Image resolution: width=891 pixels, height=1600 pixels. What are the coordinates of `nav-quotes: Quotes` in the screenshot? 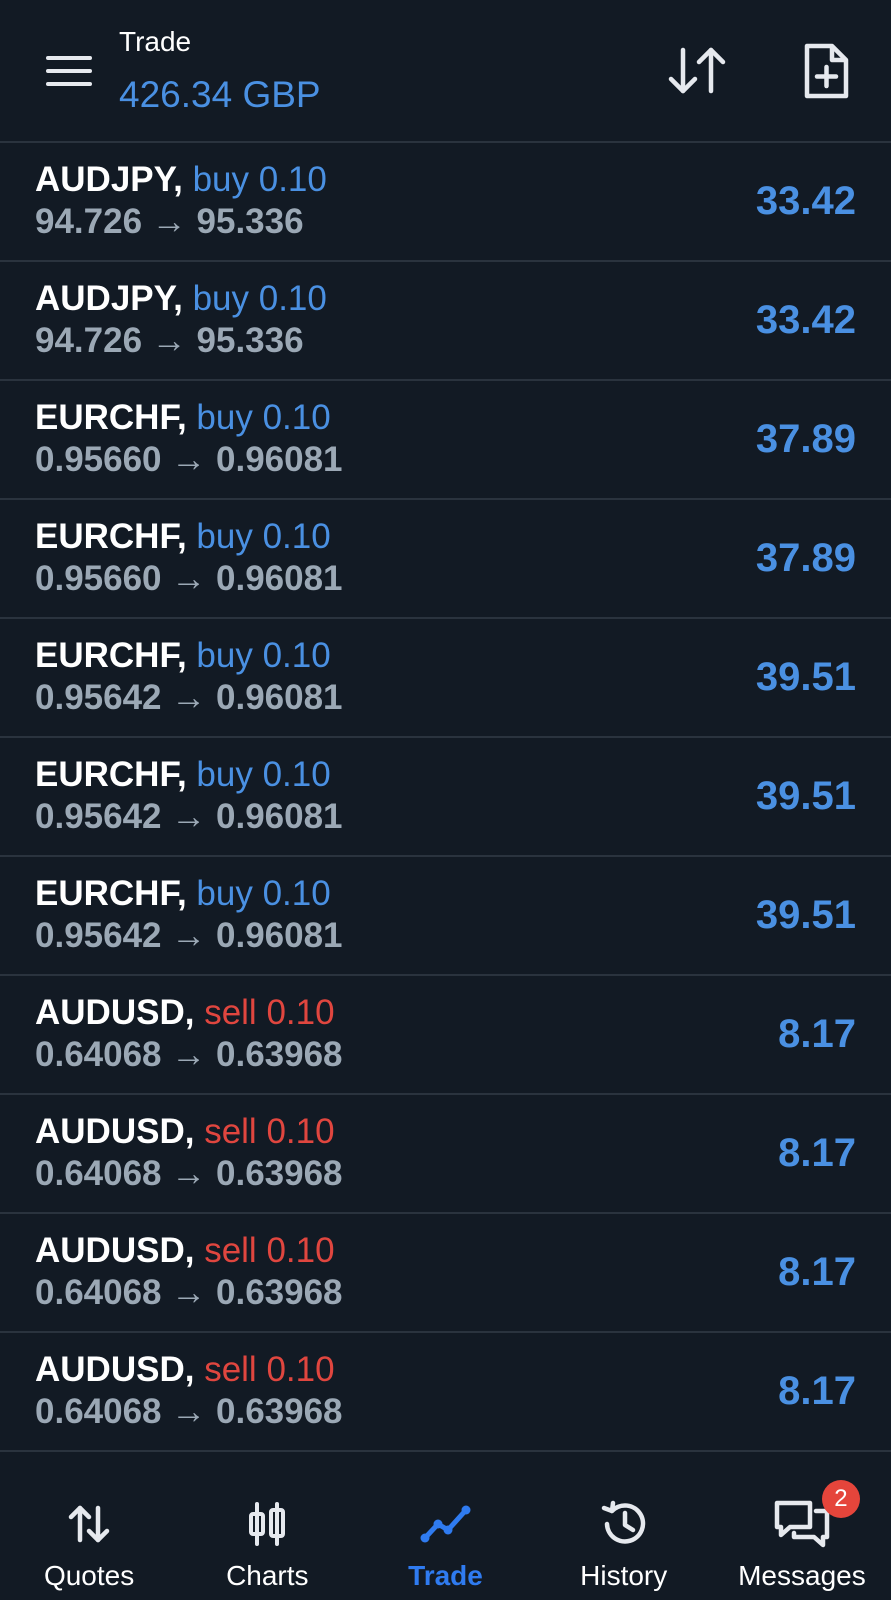 It's located at (89, 1526).